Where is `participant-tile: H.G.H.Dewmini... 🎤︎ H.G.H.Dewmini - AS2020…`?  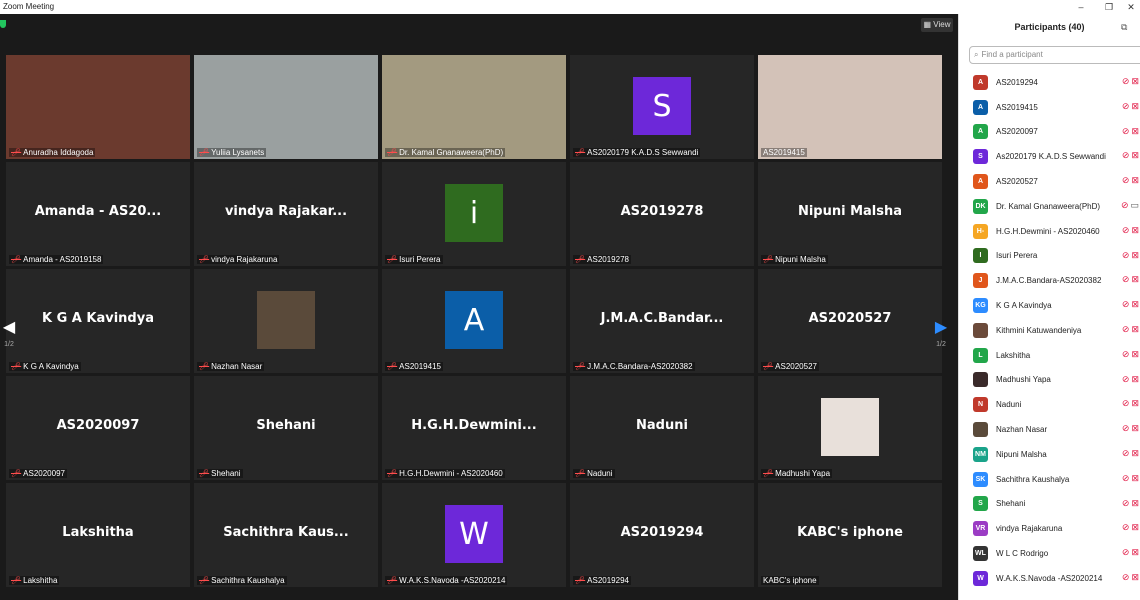
participant-tile: H.G.H.Dewmini... 🎤︎ H.G.H.Dewmini - AS2020… is located at coordinates (474, 428).